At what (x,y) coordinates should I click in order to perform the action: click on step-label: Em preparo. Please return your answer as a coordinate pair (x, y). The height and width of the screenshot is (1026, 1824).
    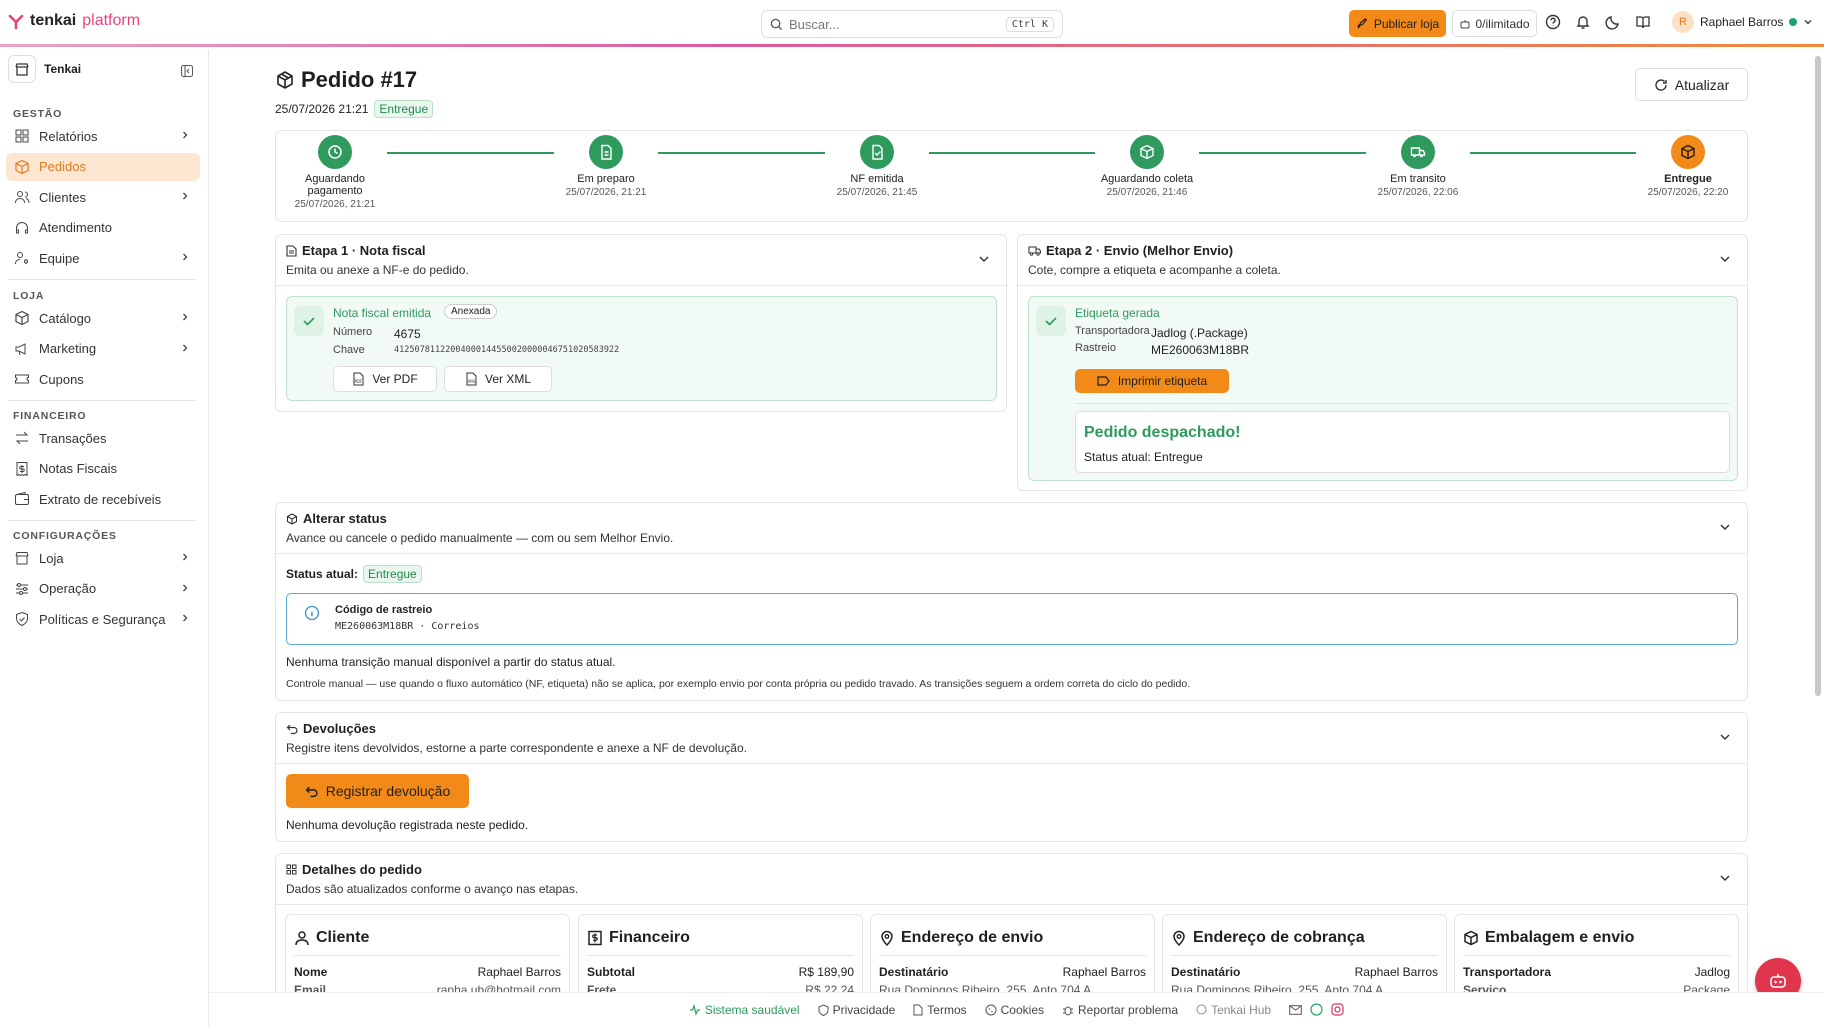
    Looking at the image, I should click on (606, 179).